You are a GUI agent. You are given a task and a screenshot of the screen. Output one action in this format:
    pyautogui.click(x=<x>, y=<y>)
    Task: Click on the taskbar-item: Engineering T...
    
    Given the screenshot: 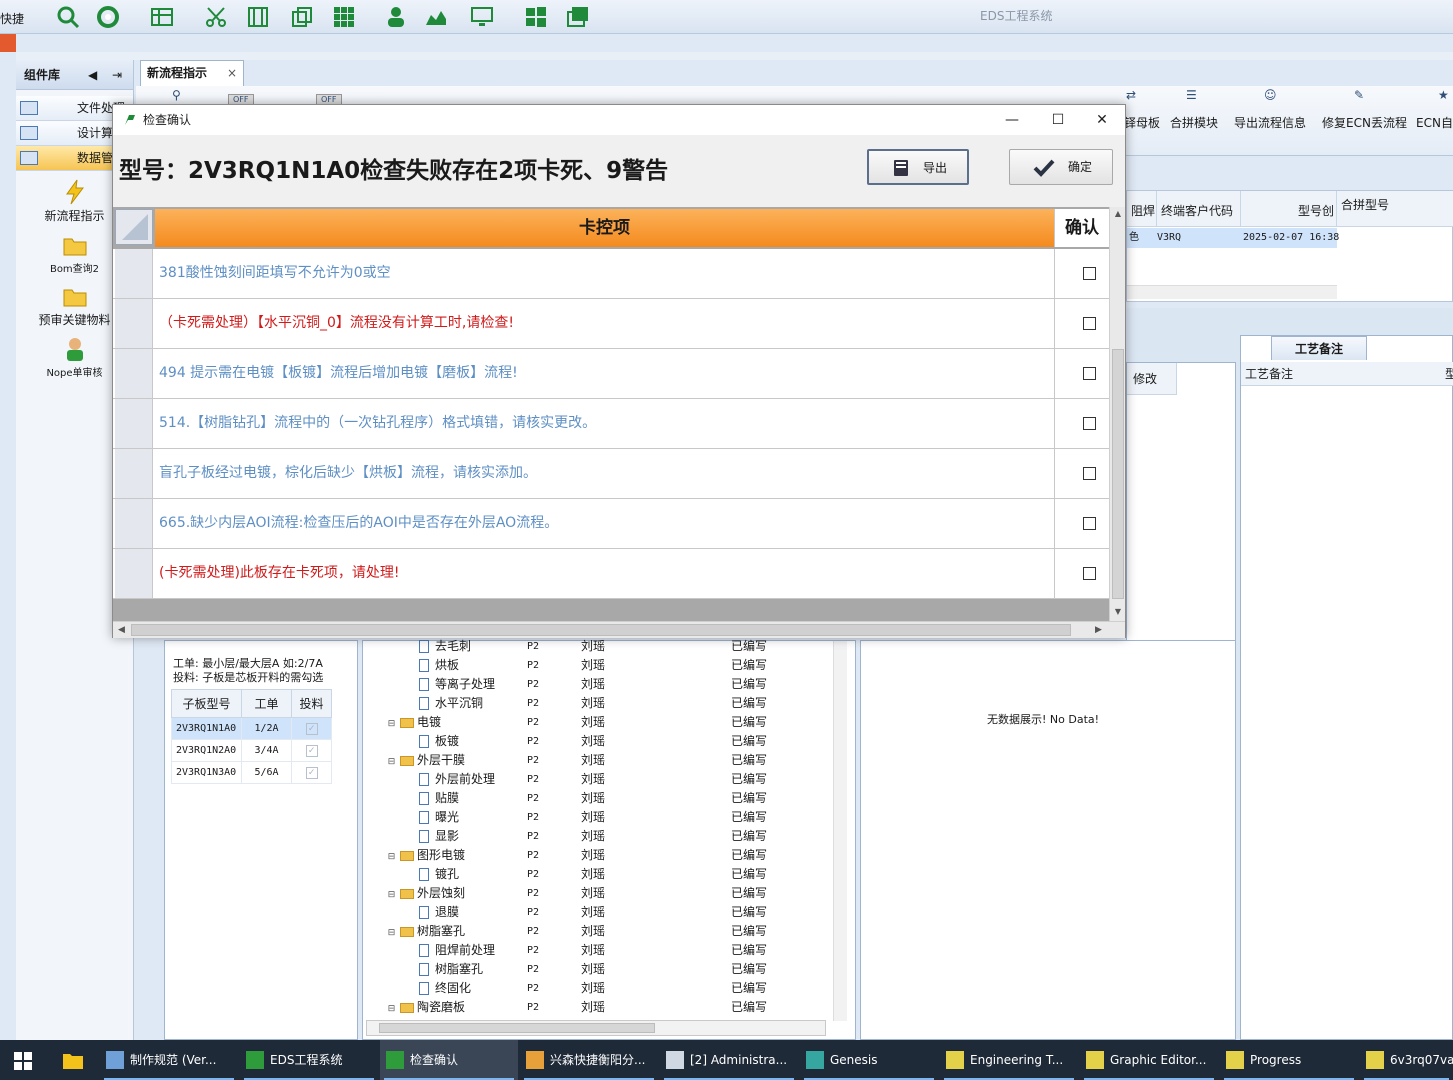 What is the action you would take?
    pyautogui.click(x=1009, y=1060)
    